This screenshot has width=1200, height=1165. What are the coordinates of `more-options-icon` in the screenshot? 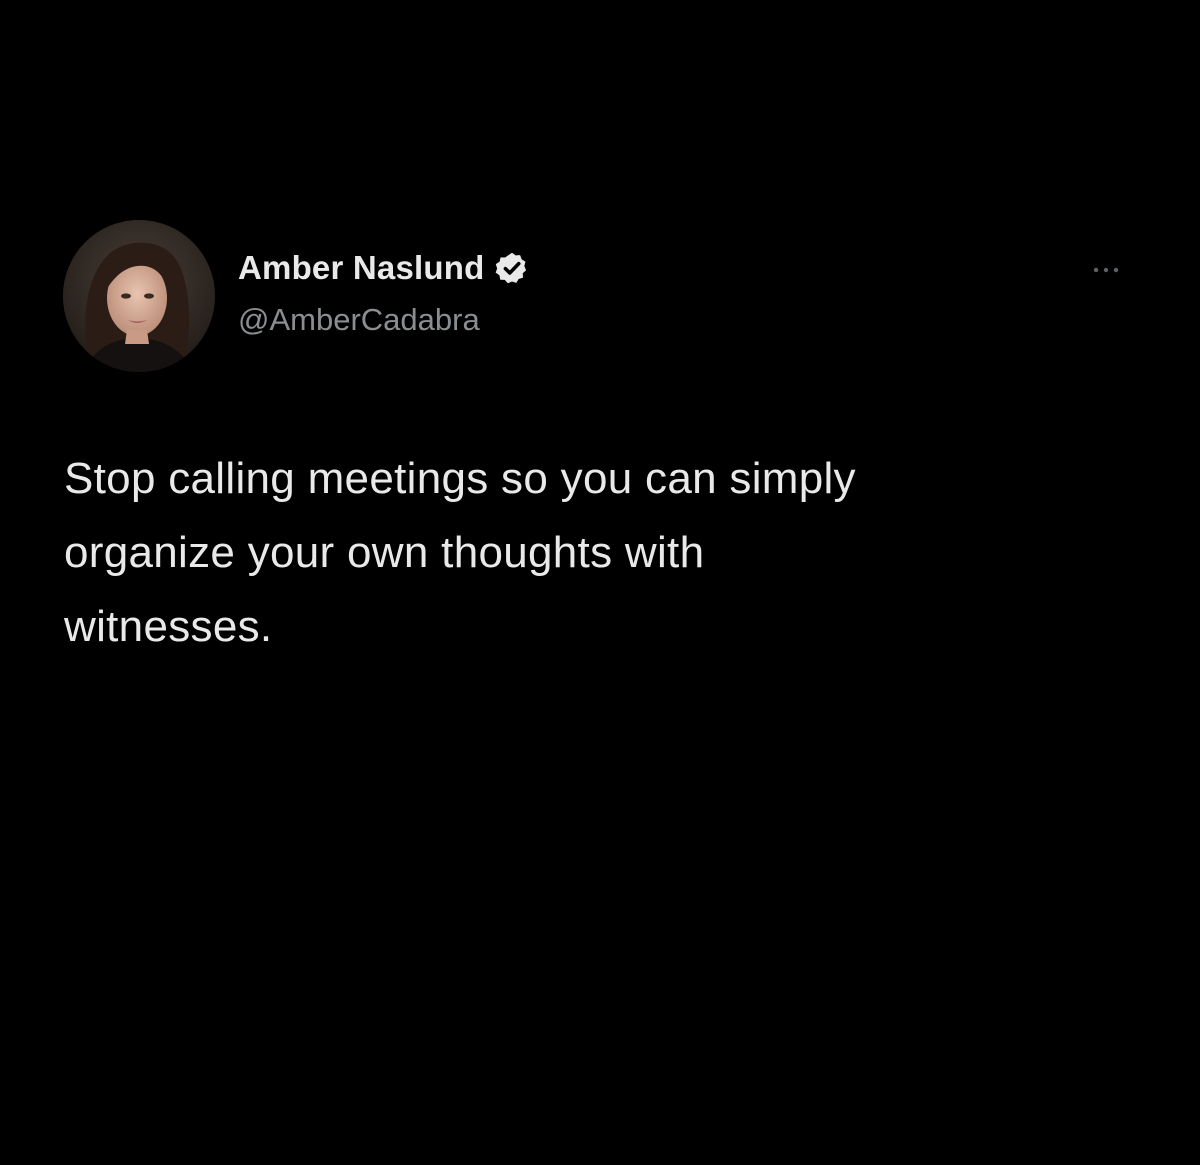 It's located at (1106, 270).